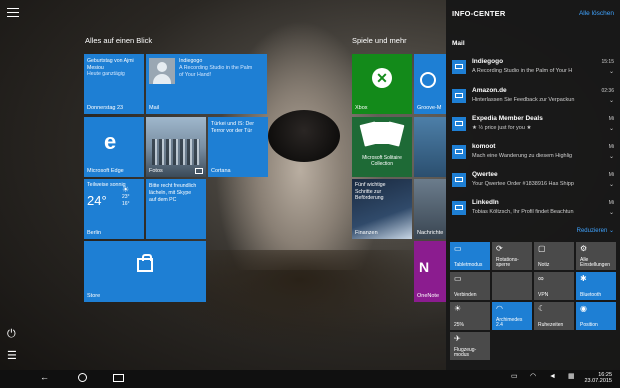  What do you see at coordinates (361, 108) in the screenshot?
I see `xbox-tile-label: Xbox` at bounding box center [361, 108].